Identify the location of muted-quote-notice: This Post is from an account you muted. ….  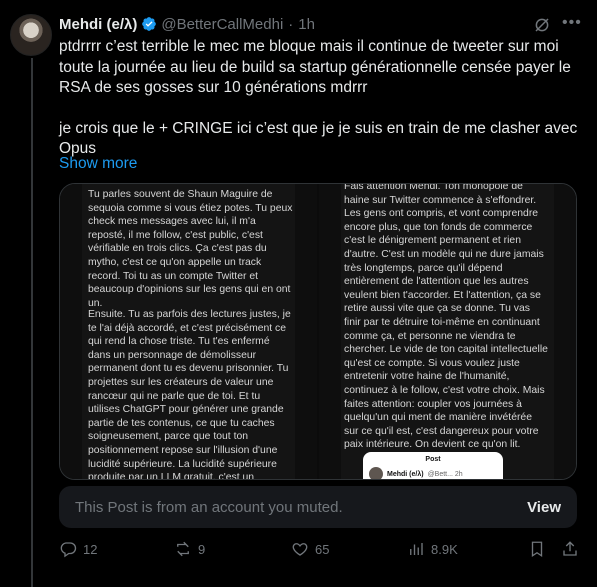
(318, 507).